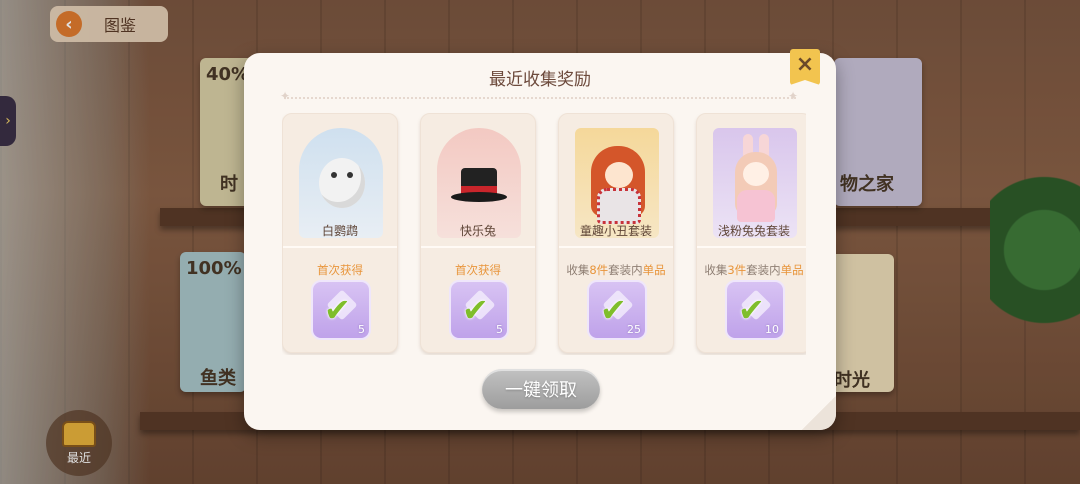  Describe the element at coordinates (541, 389) in the screenshot. I see `claim-all-button: 一键领取` at that location.